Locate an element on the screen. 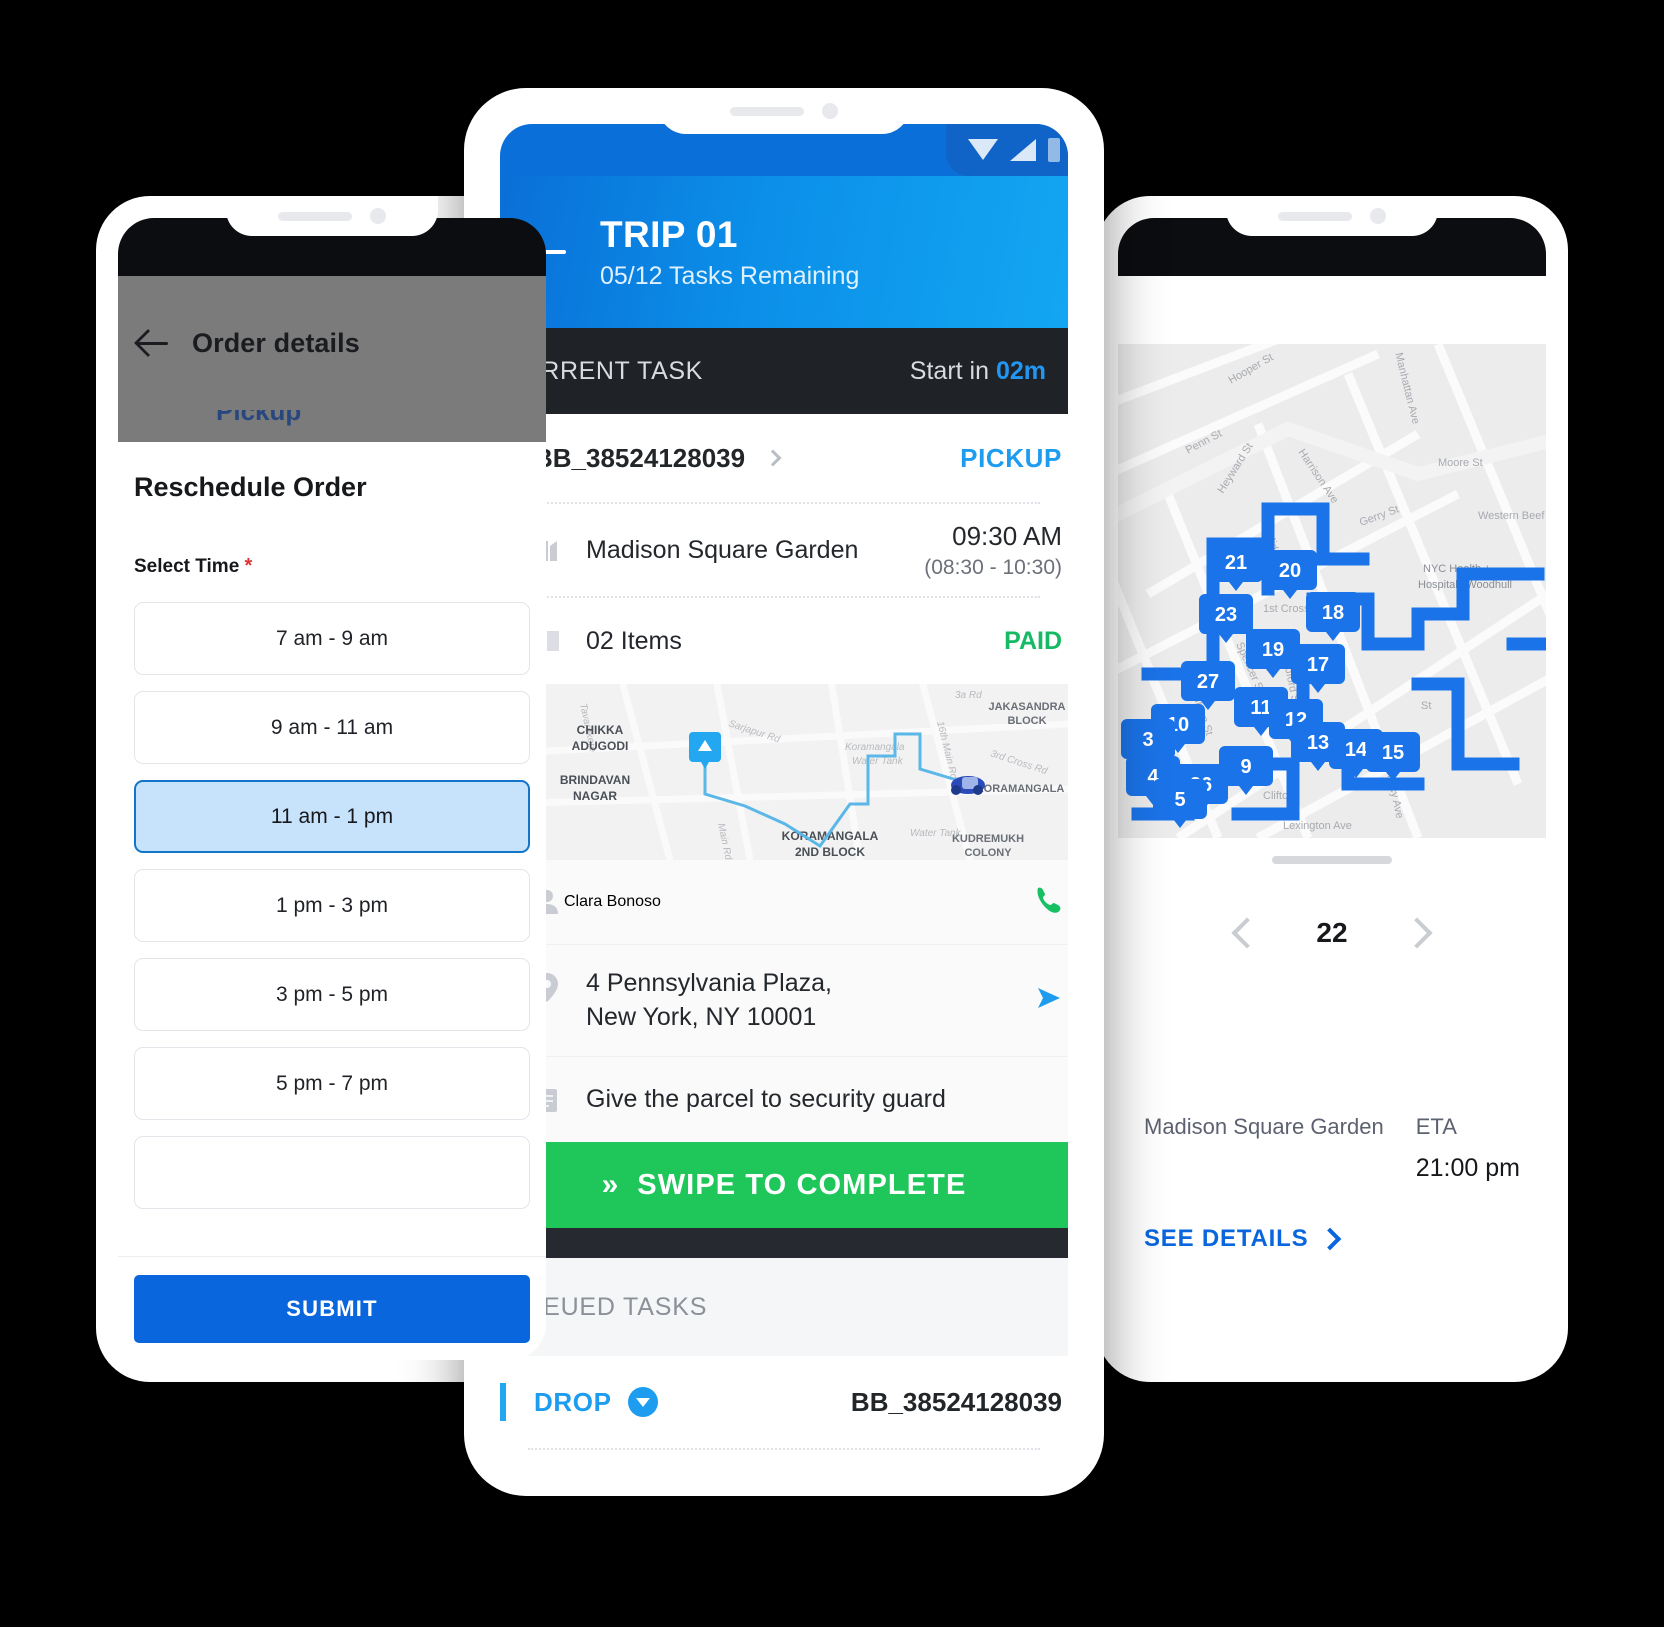  svg-text: 23 is located at coordinates (1226, 615).